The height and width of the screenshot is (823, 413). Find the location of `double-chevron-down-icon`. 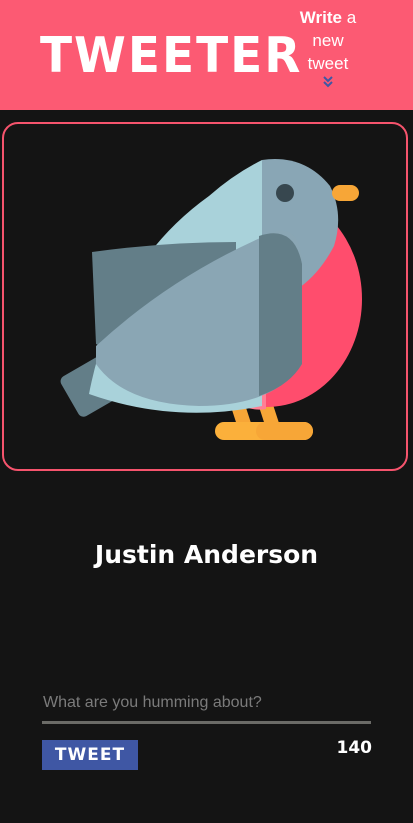

double-chevron-down-icon is located at coordinates (328, 82).